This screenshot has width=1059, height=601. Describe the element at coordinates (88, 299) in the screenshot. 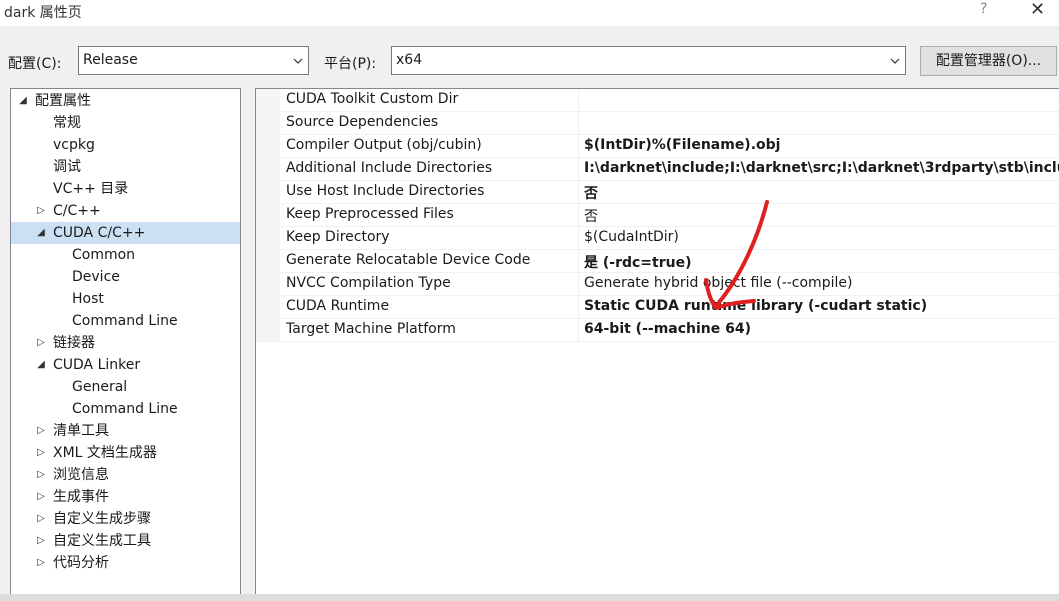

I see `tree-item-label: Host` at that location.